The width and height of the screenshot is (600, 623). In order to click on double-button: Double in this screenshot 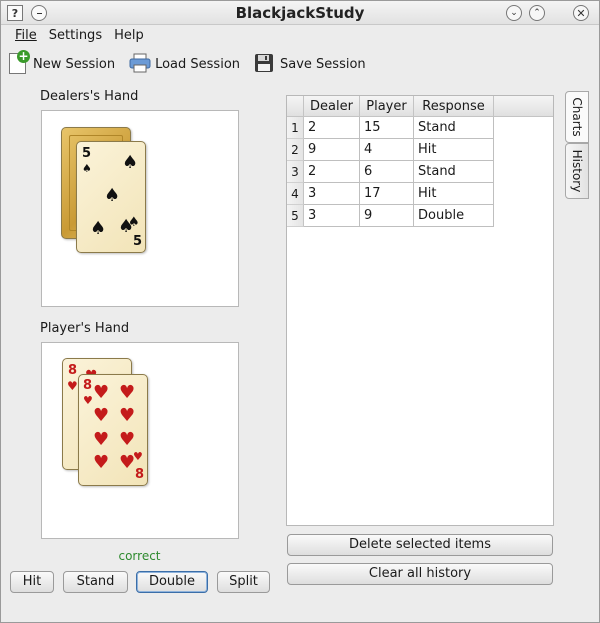, I will do `click(172, 582)`.